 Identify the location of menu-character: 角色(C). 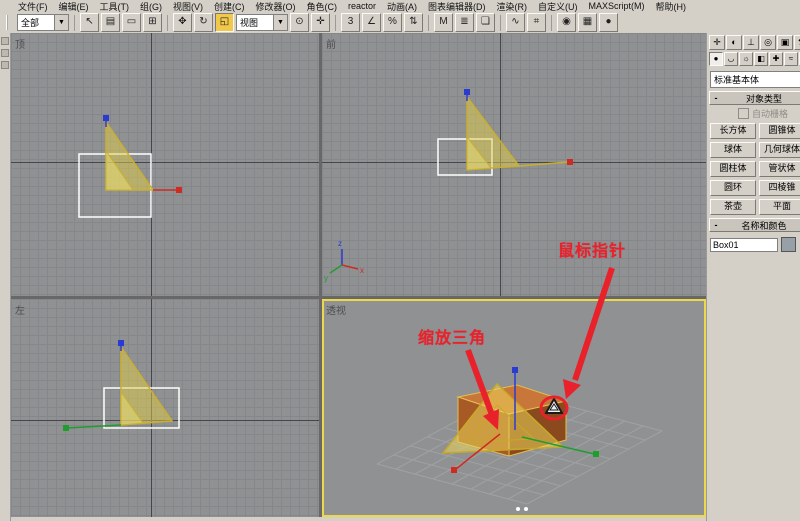
(322, 6).